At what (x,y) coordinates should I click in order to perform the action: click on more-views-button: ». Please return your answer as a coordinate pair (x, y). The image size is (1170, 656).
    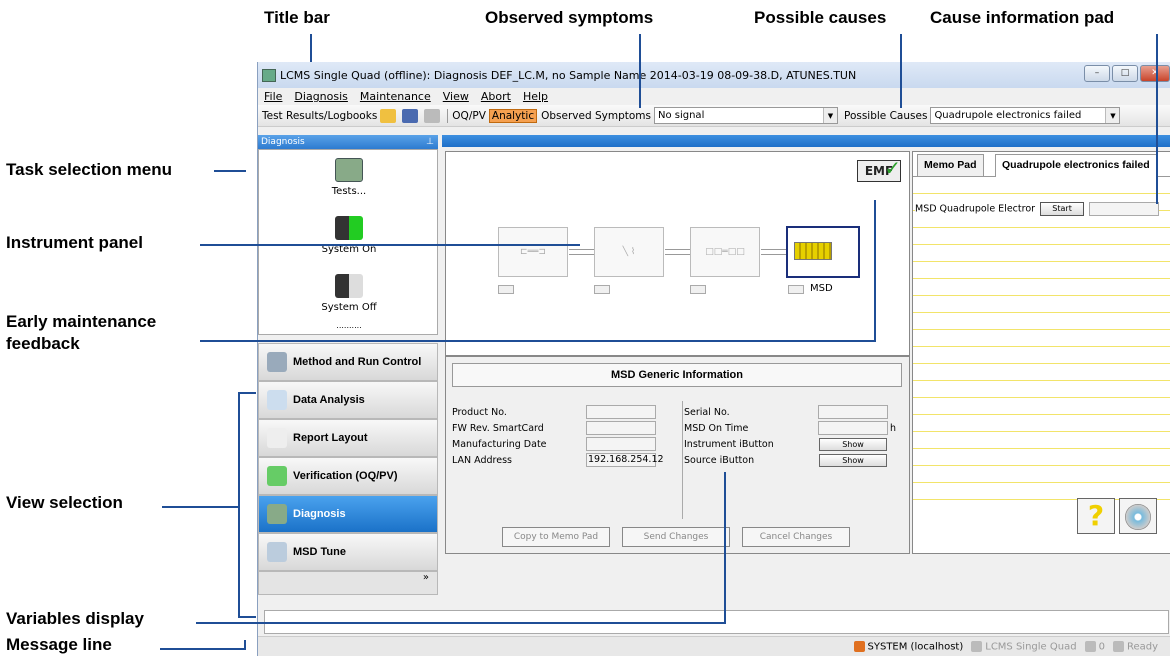
    Looking at the image, I should click on (348, 583).